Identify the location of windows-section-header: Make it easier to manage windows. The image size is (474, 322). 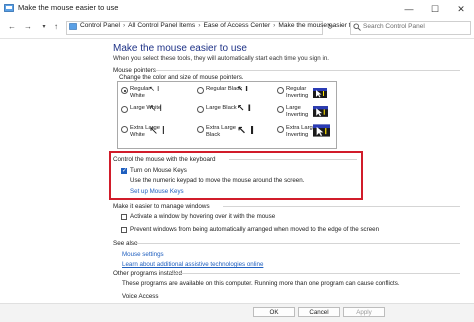
(161, 206).